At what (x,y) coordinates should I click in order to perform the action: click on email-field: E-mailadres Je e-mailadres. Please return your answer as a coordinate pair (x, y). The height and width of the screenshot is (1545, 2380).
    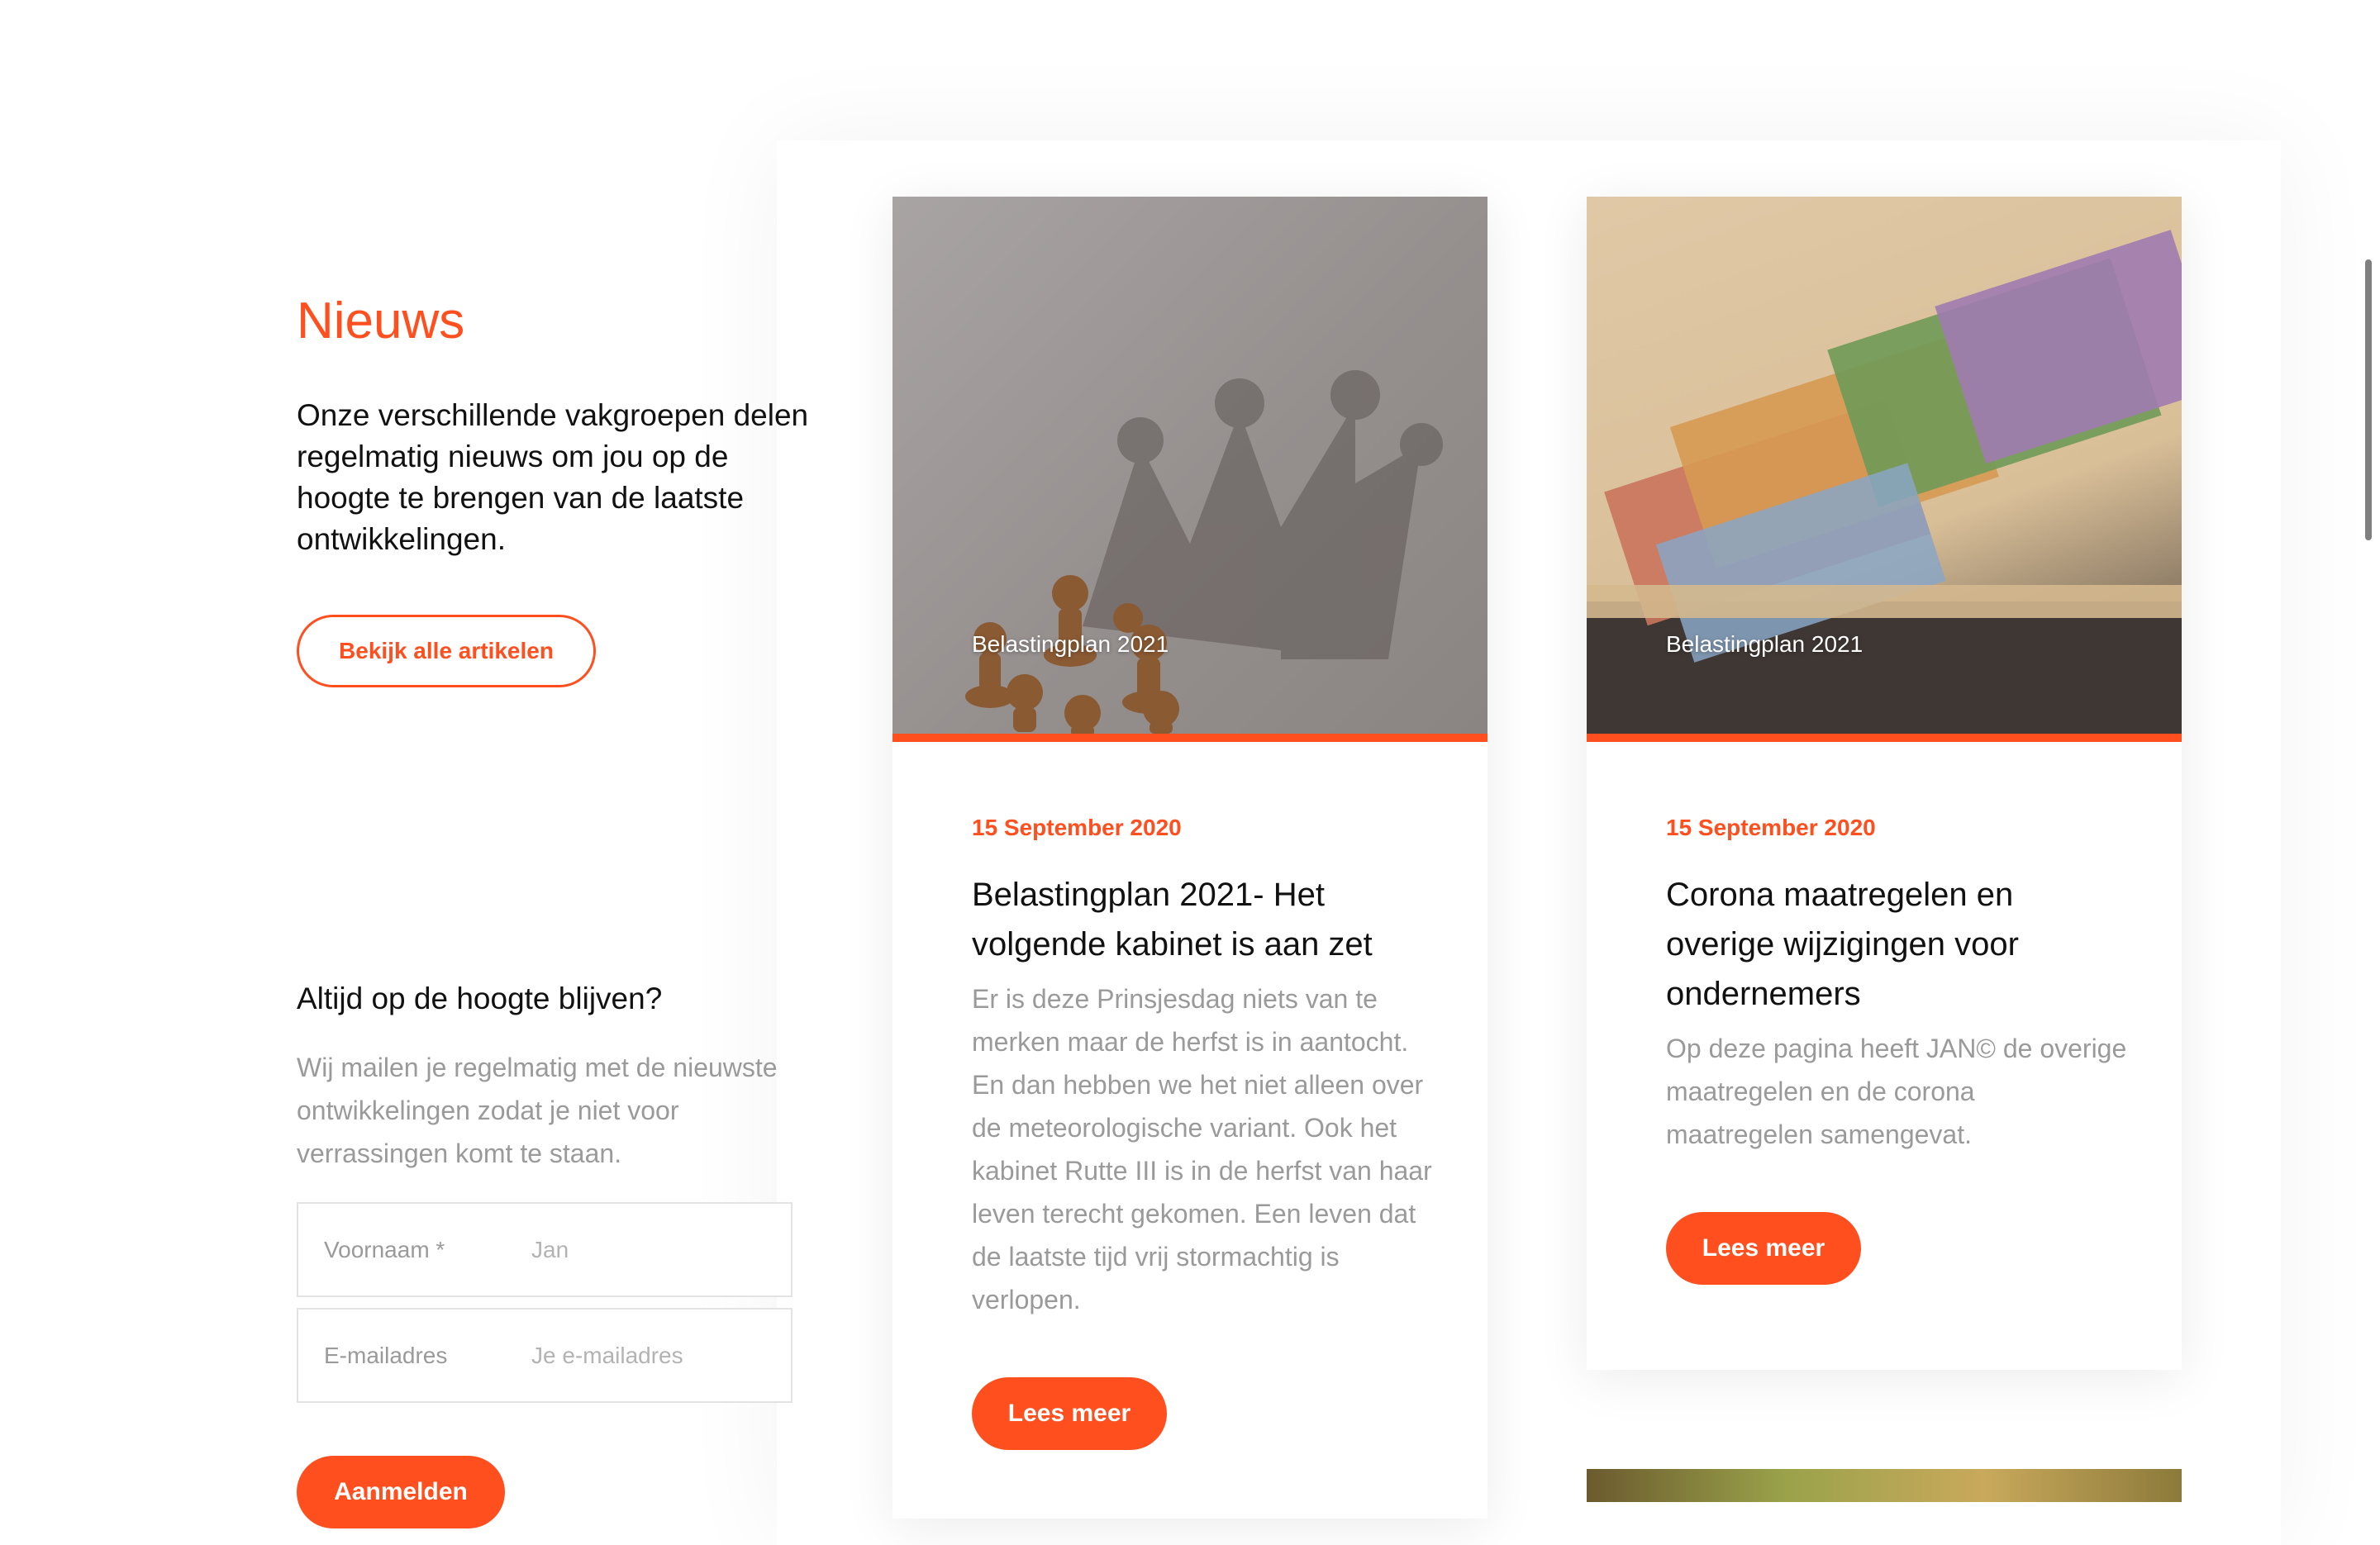
    Looking at the image, I should click on (545, 1355).